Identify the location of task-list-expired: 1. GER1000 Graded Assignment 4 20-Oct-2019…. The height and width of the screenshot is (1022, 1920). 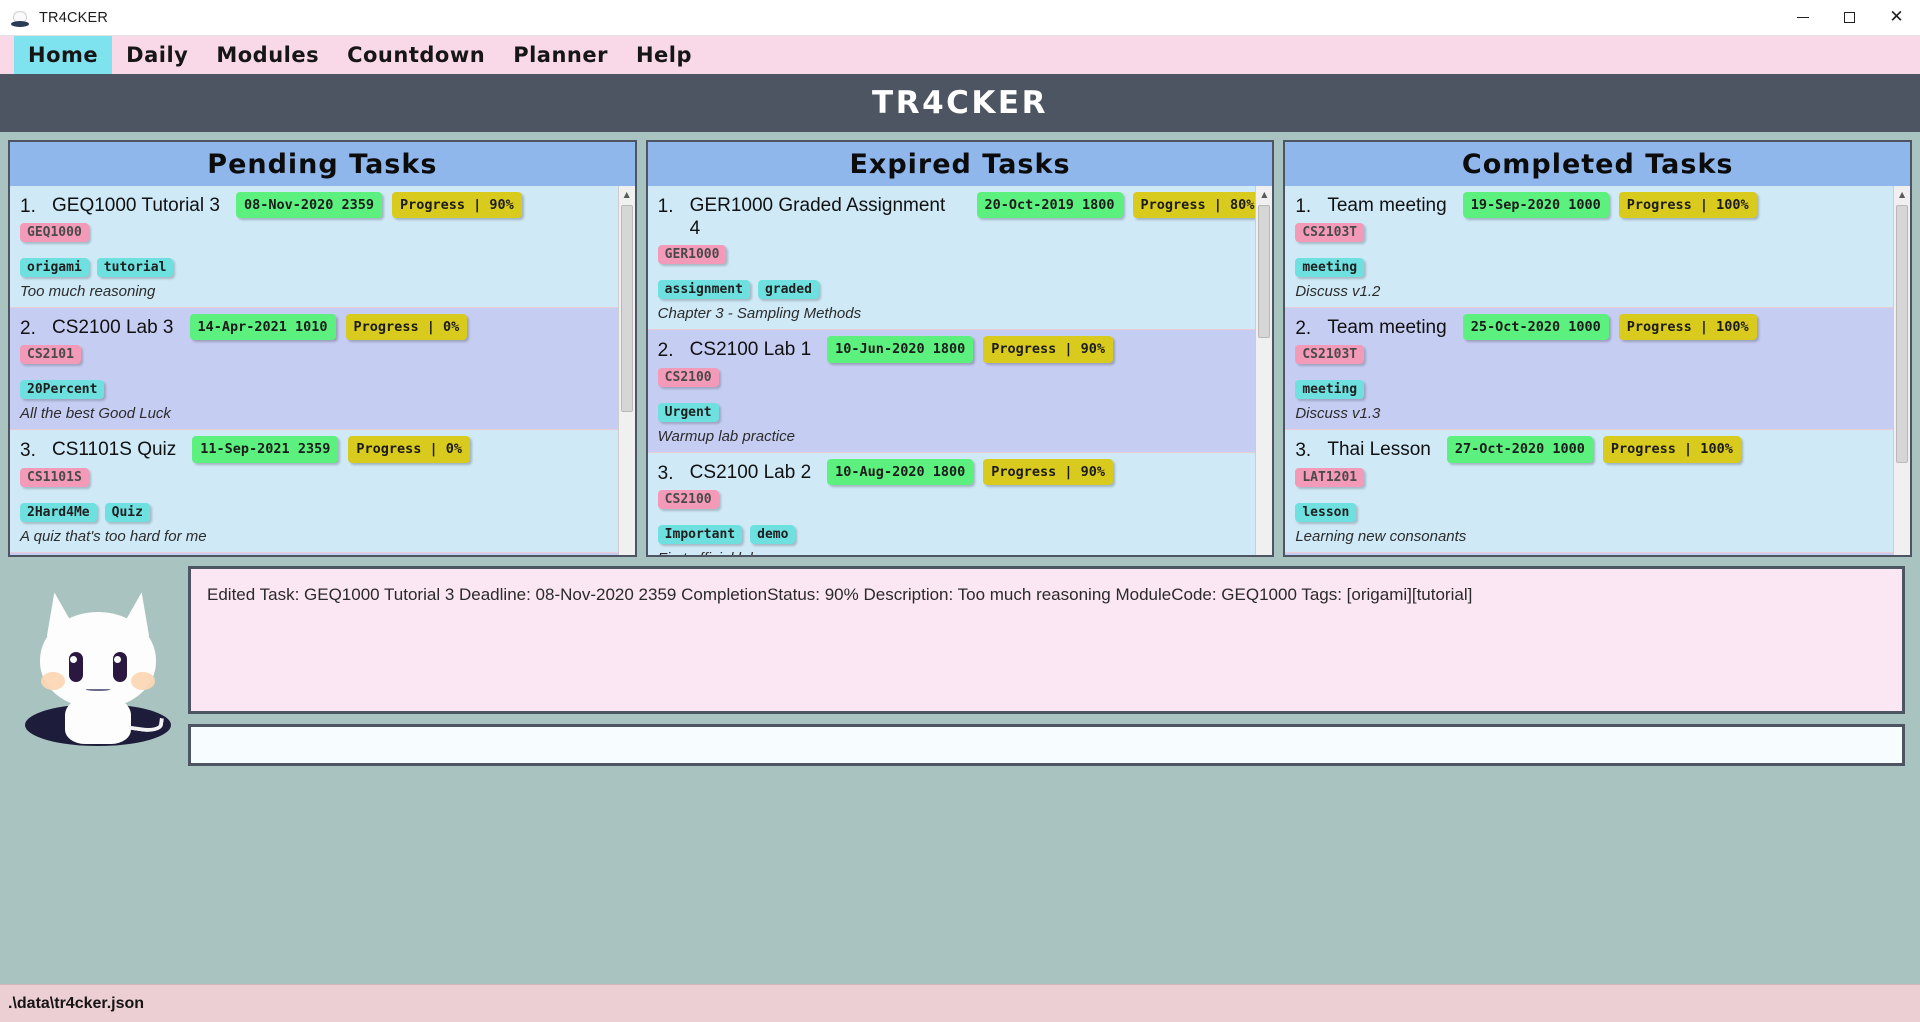
(960, 370).